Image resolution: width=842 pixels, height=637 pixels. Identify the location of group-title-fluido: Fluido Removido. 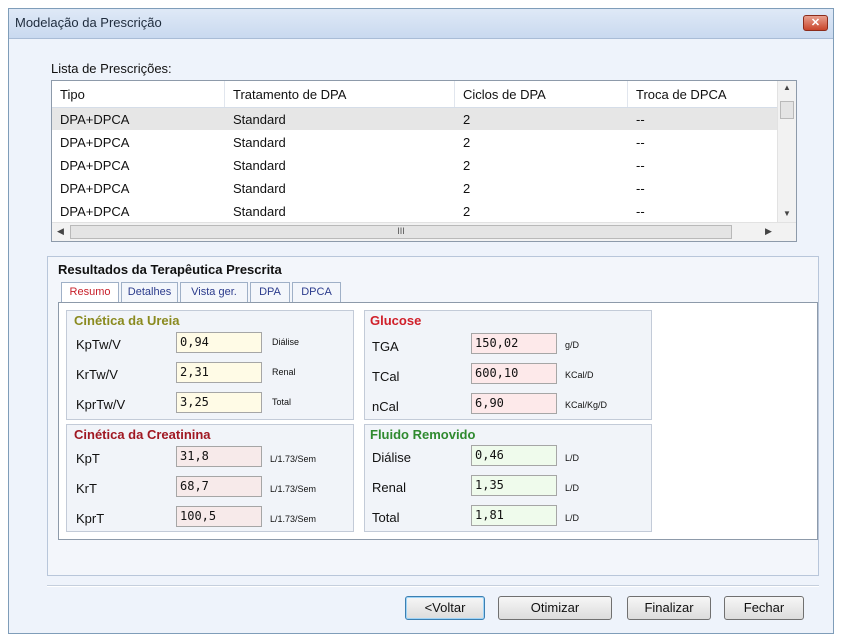
(423, 434).